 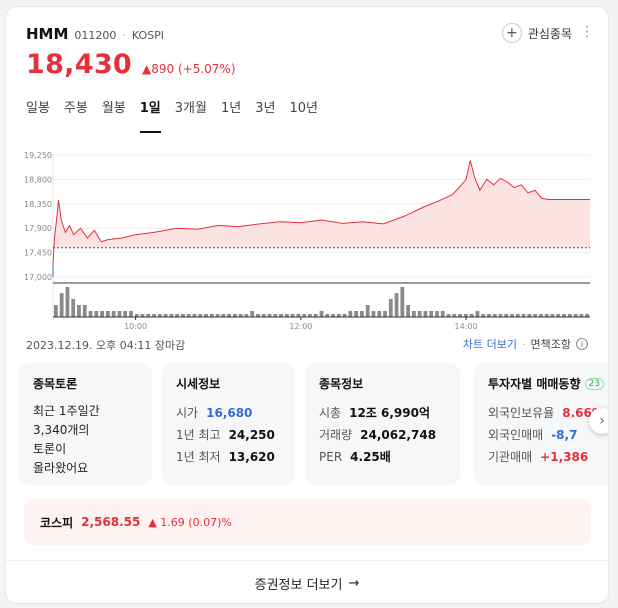 I want to click on chevron-right-icon: ›, so click(x=602, y=421).